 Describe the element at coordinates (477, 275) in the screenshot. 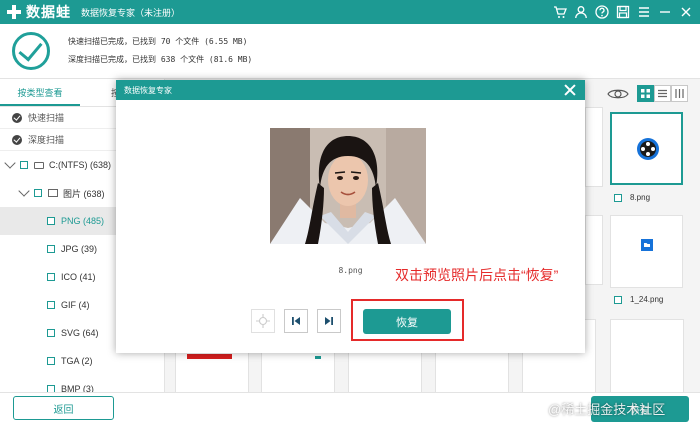

I see `instruction-annotation: 双击预览照片后点击“恢复”` at that location.